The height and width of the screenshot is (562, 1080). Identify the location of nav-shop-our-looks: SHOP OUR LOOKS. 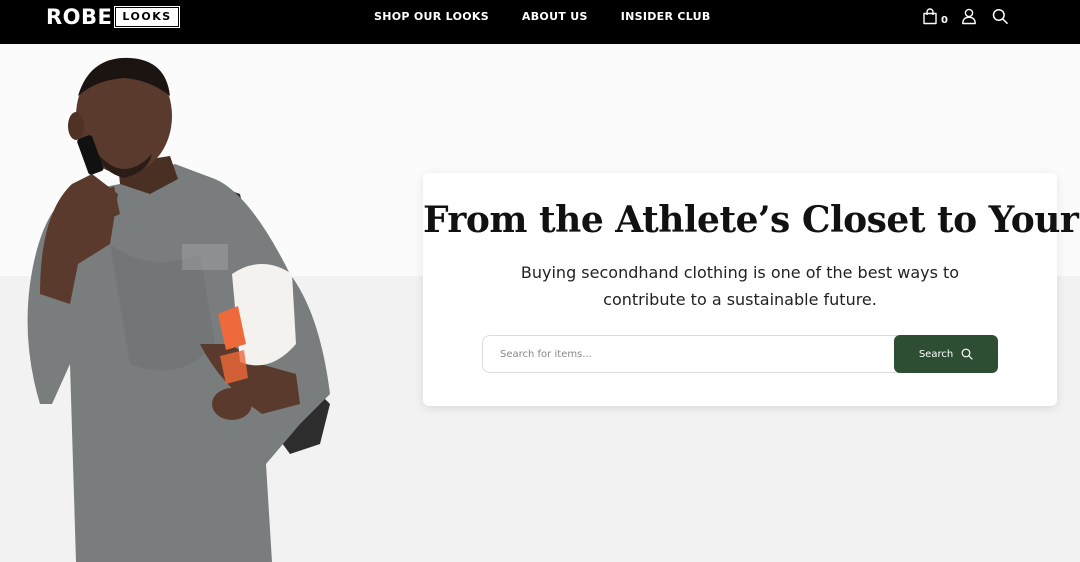
(431, 17).